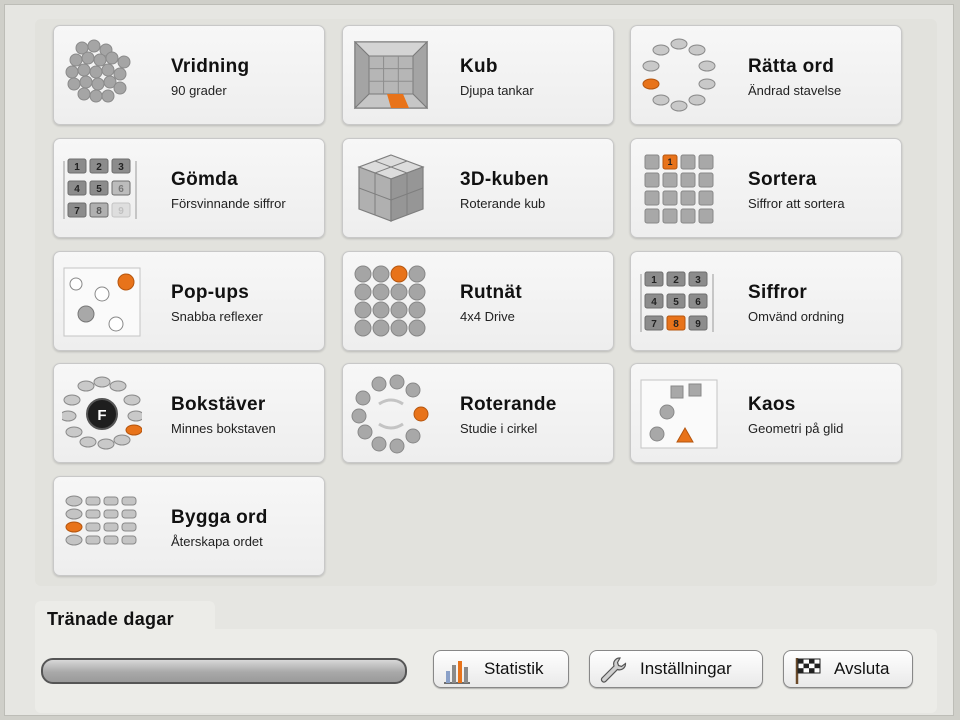 This screenshot has height=720, width=960. What do you see at coordinates (98, 71) in the screenshot?
I see `dot-cluster-icon` at bounding box center [98, 71].